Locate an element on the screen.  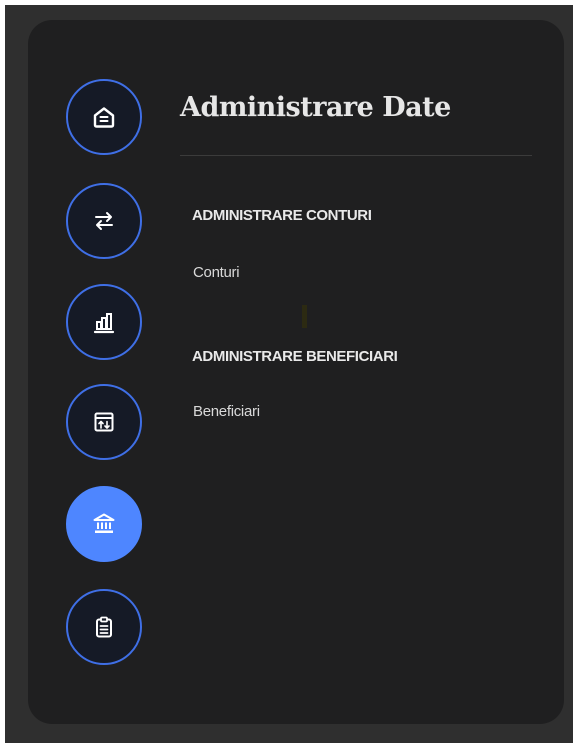
title-divider is located at coordinates (356, 155).